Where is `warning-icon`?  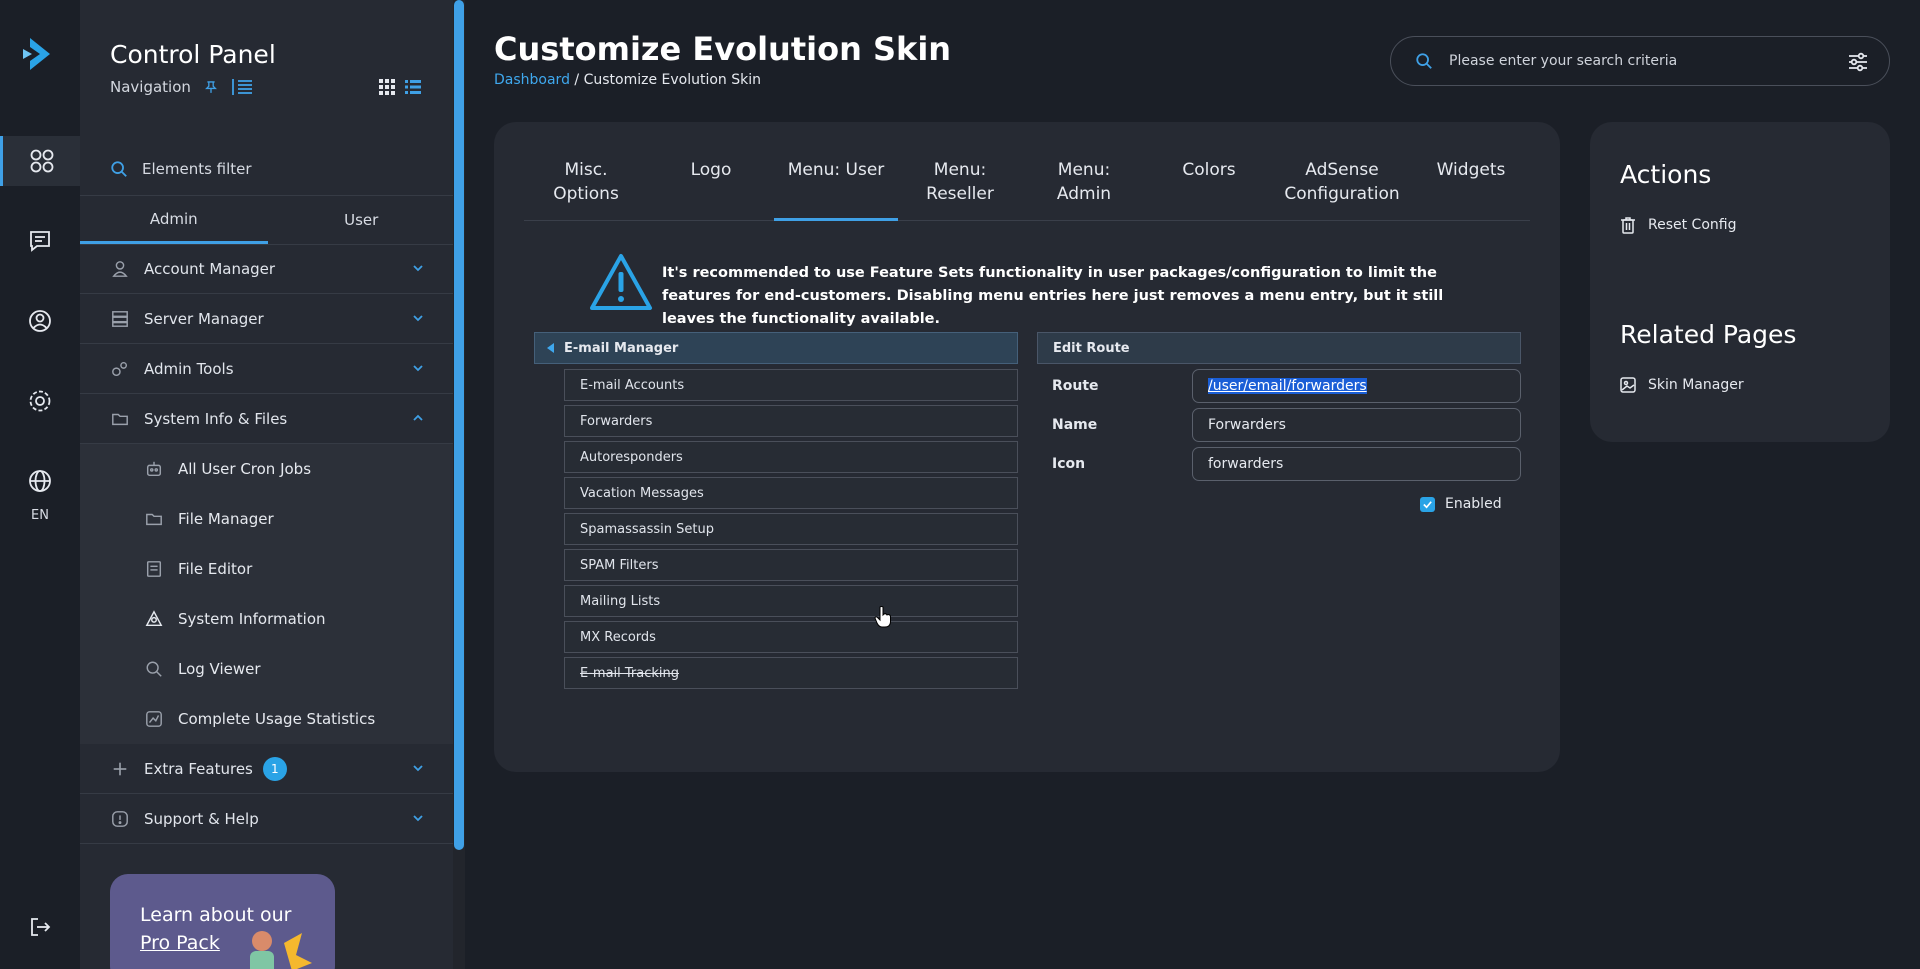 warning-icon is located at coordinates (621, 282).